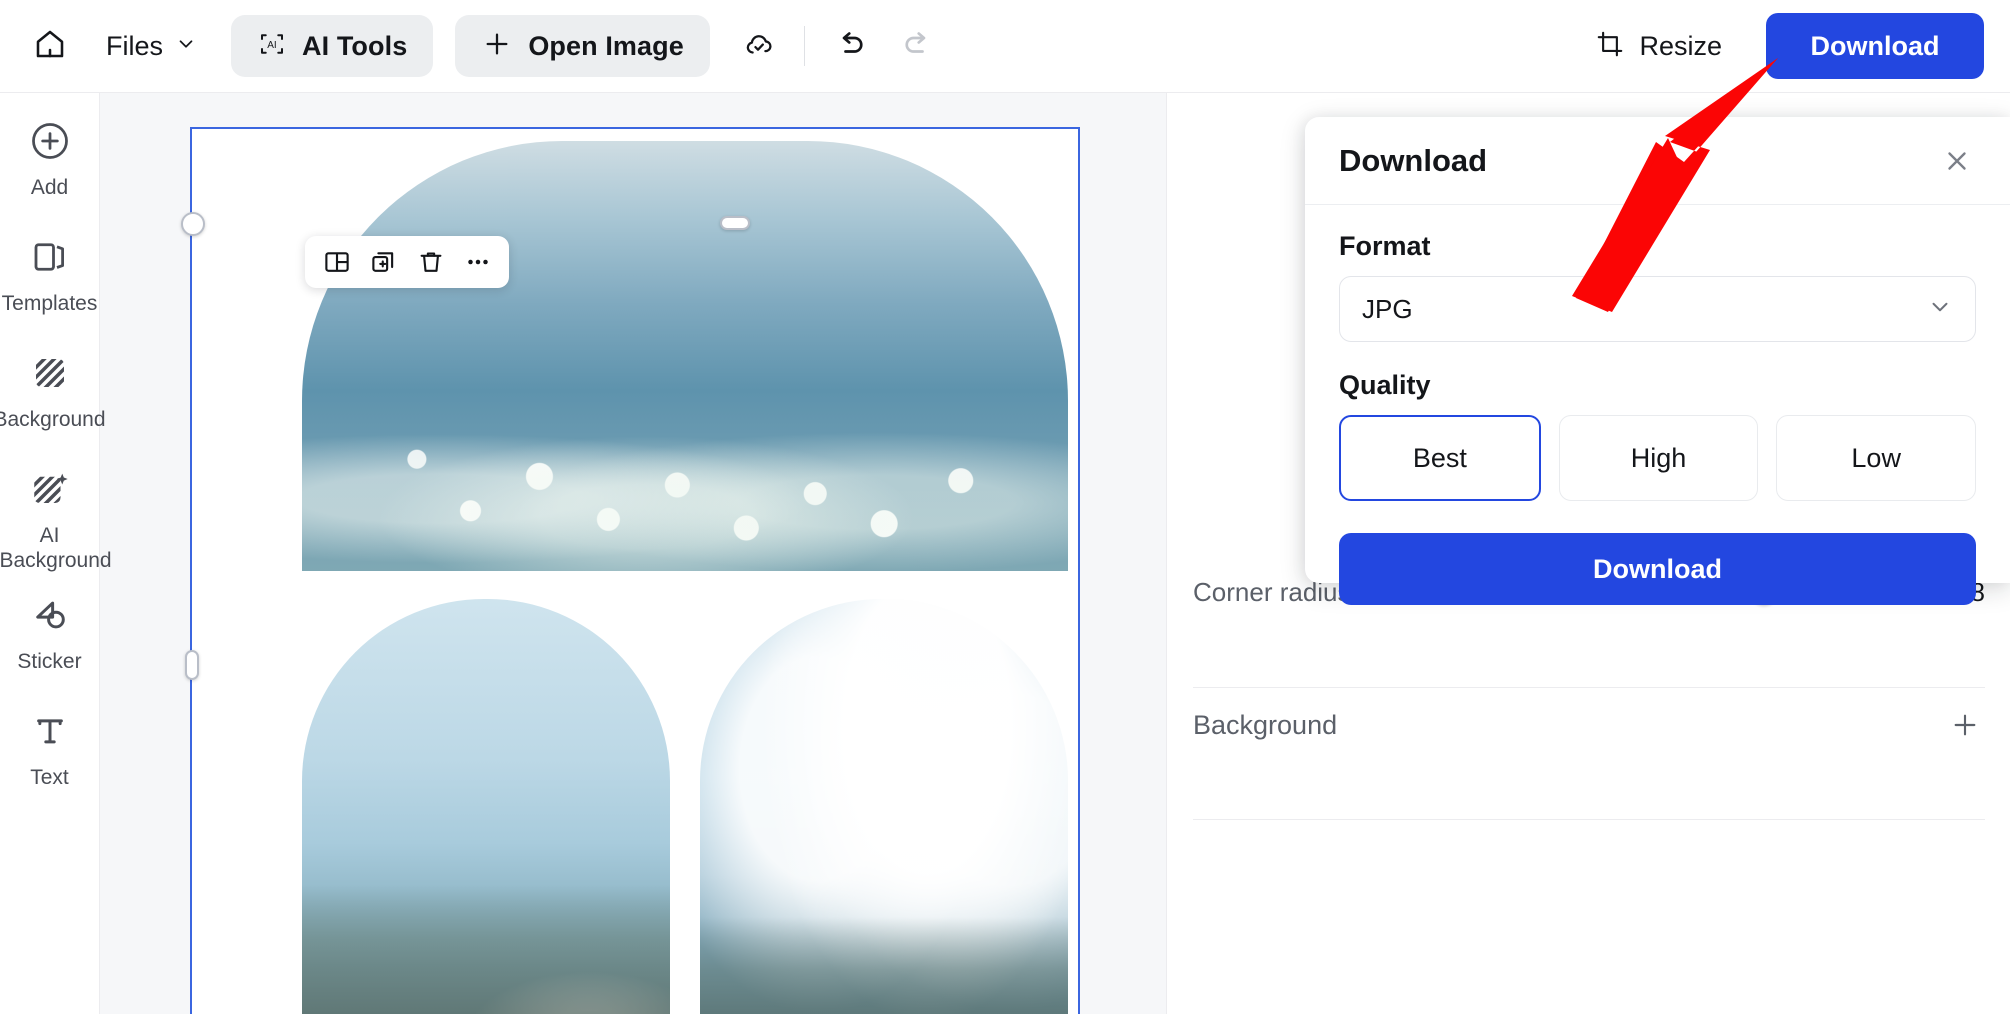 The height and width of the screenshot is (1014, 2010). I want to click on sidebar-item-label: Background, so click(53, 419).